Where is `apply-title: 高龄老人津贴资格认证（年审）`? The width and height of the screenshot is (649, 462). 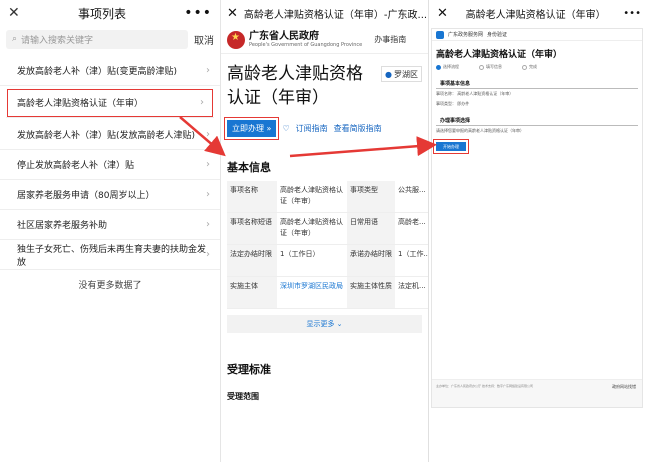 apply-title: 高龄老人津贴资格认证（年审） is located at coordinates (499, 55).